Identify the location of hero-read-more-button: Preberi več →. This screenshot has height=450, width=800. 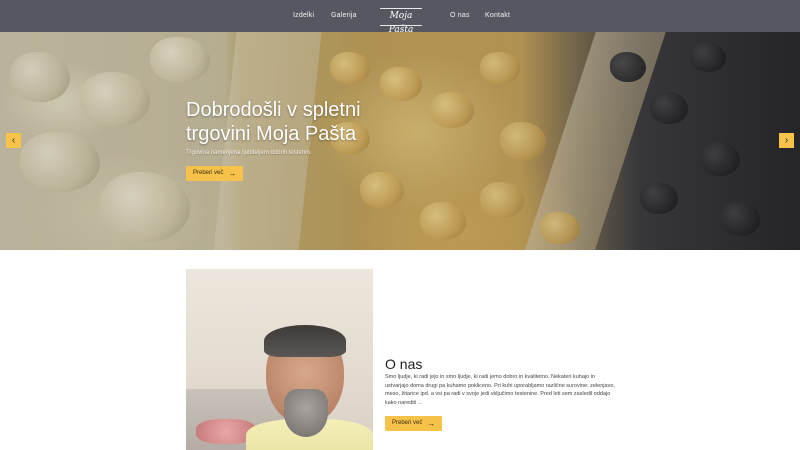
(215, 173).